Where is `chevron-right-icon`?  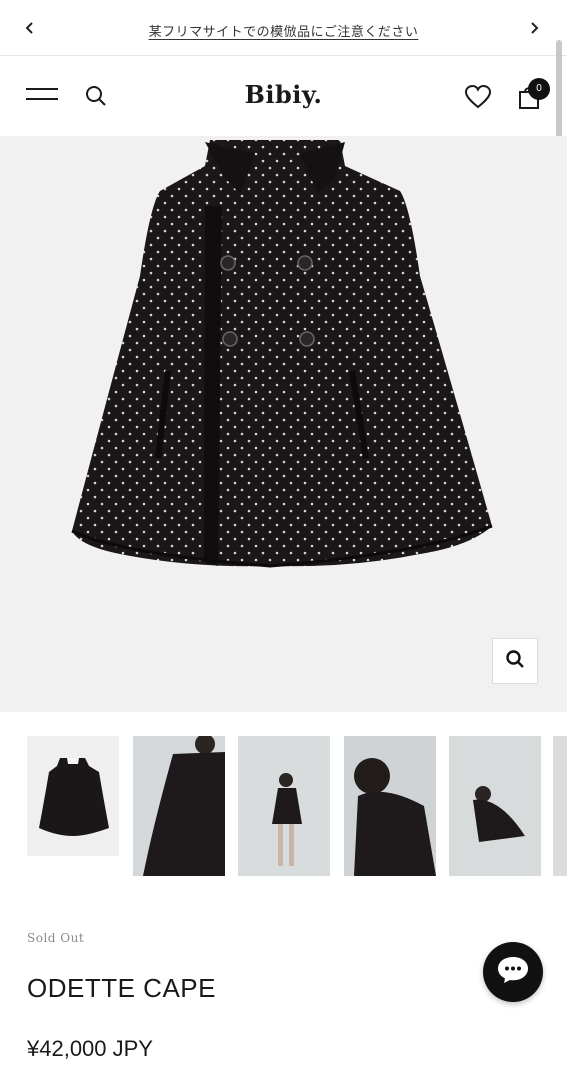
chevron-right-icon is located at coordinates (534, 28).